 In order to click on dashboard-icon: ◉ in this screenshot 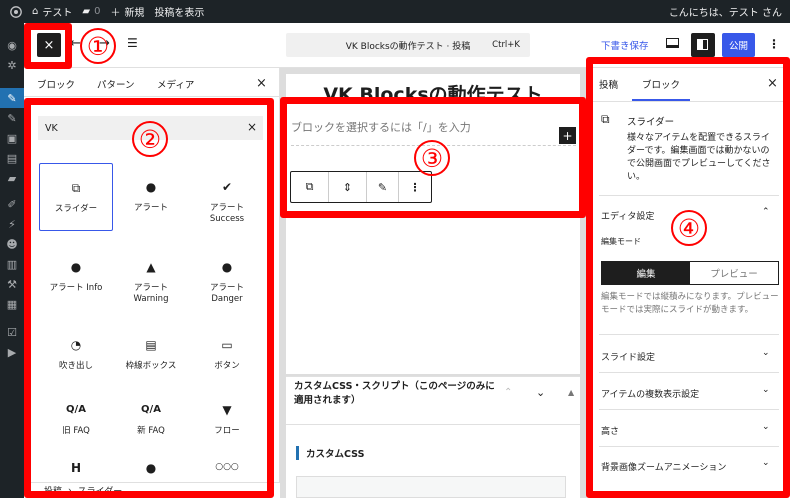, I will do `click(12, 45)`.